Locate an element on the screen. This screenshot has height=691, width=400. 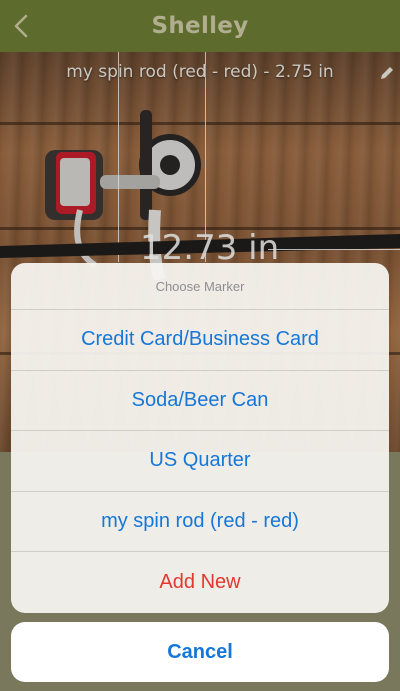
option-spin-rod: my spin rod (red - red) is located at coordinates (200, 522).